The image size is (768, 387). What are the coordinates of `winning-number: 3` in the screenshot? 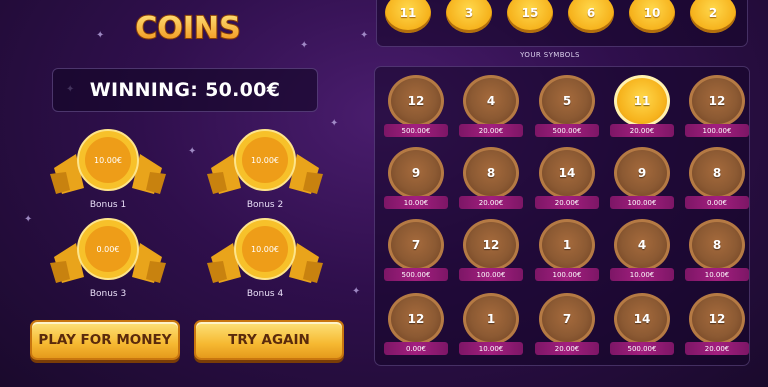 It's located at (469, 16).